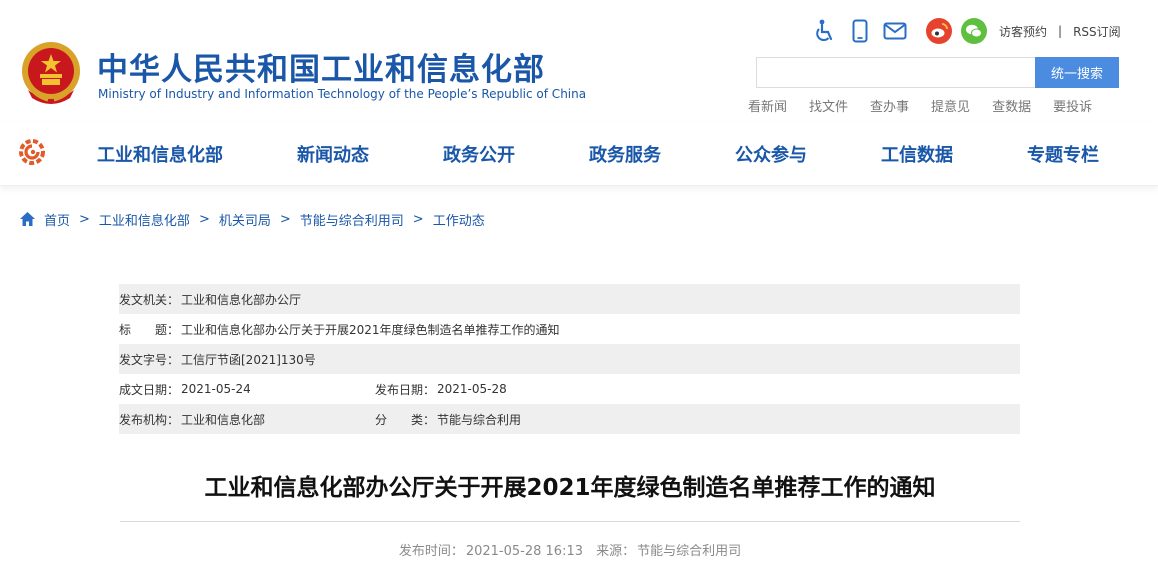 This screenshot has height=569, width=1158. What do you see at coordinates (579, 154) in the screenshot?
I see `main-nav: 工业和信息化部 新闻动态 政务公开 政务服务 公众参与 工信数据 专题专栏` at bounding box center [579, 154].